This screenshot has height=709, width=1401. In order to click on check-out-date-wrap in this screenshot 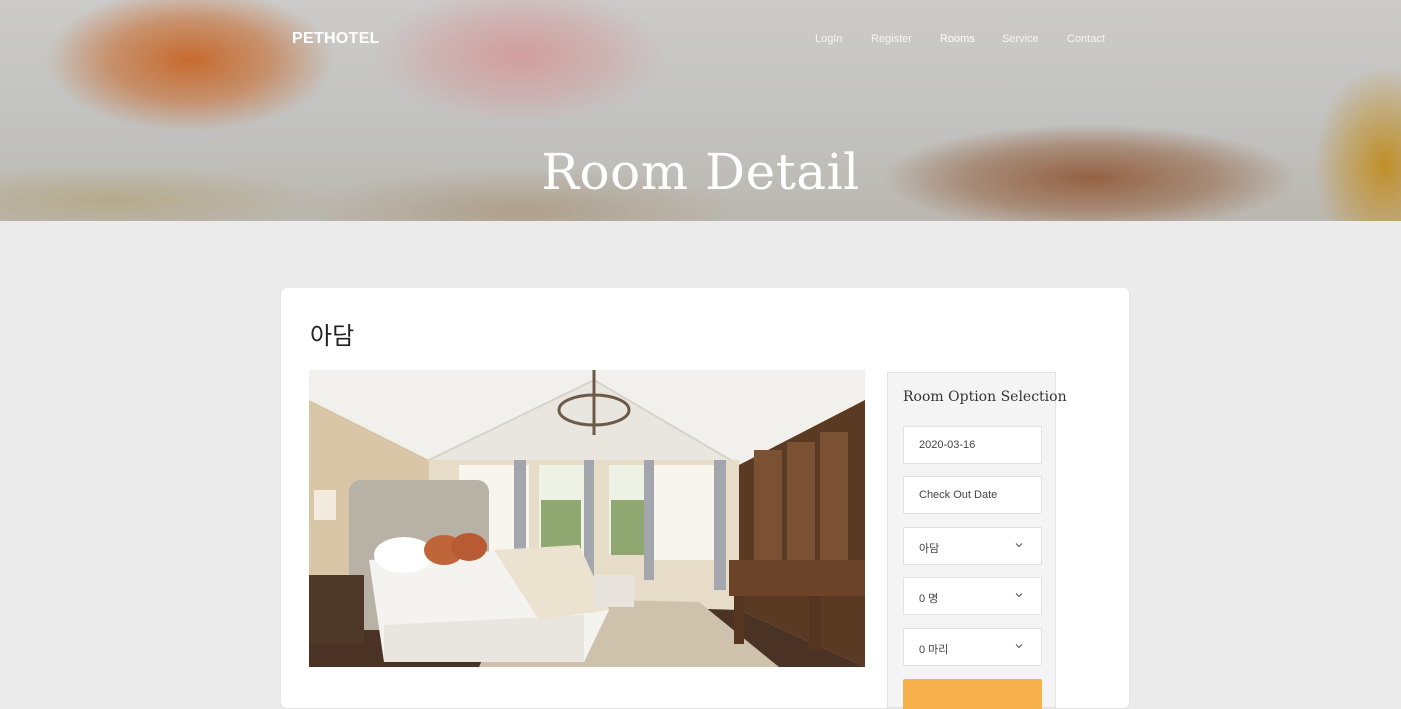, I will do `click(974, 495)`.